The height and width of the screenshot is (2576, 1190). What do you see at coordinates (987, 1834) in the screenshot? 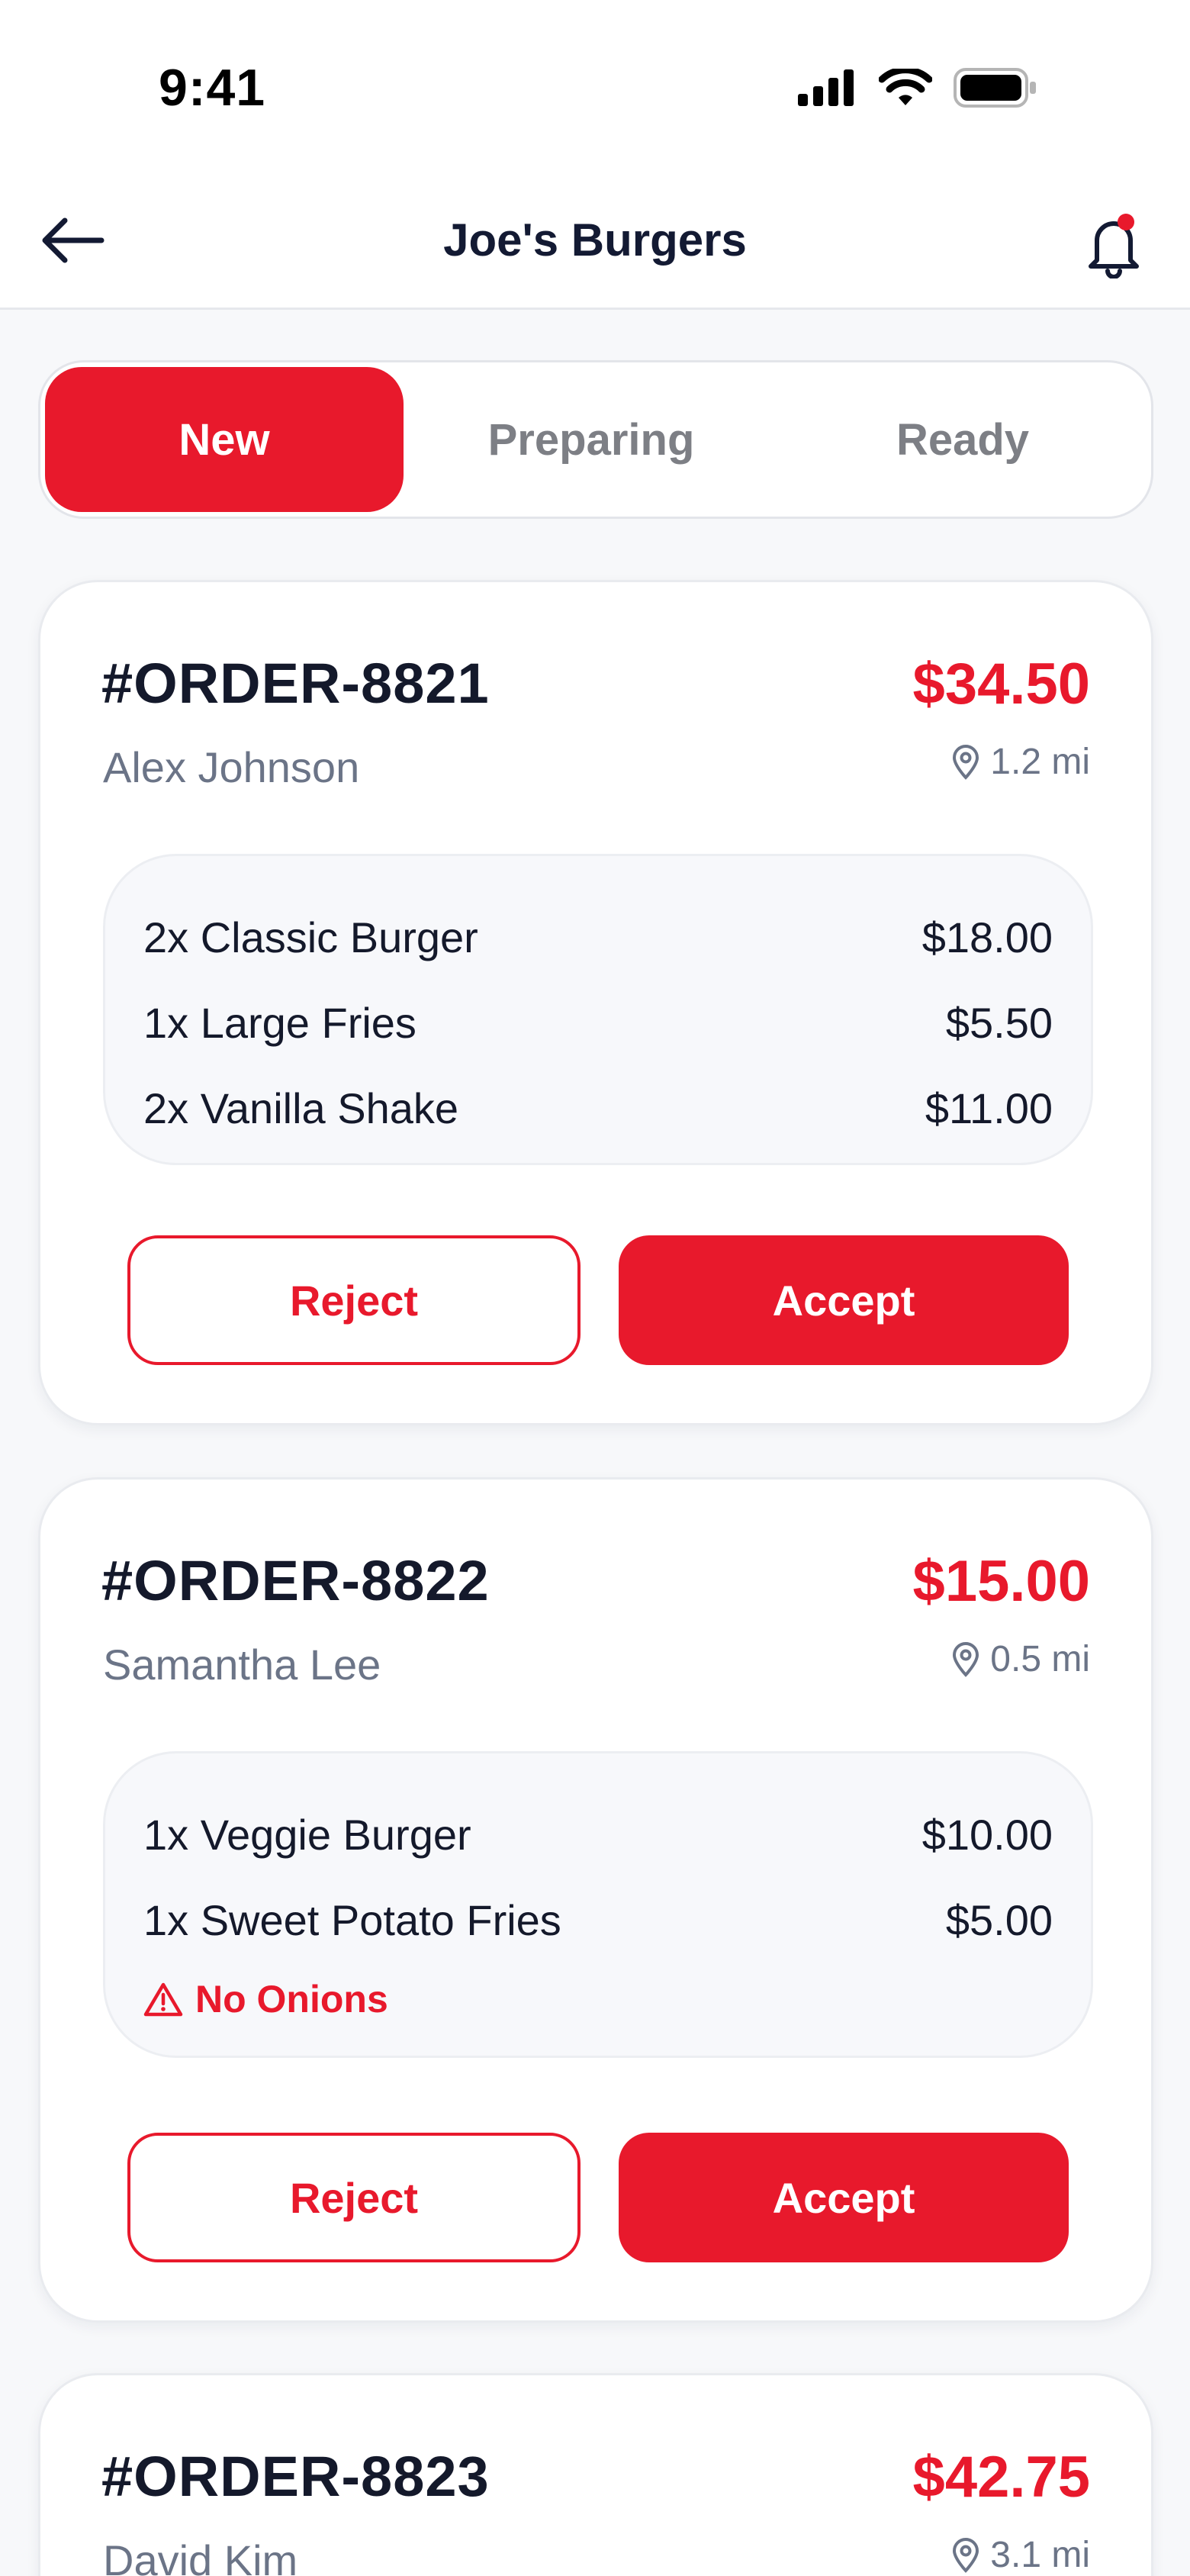
I see `item-price: $10.00` at bounding box center [987, 1834].